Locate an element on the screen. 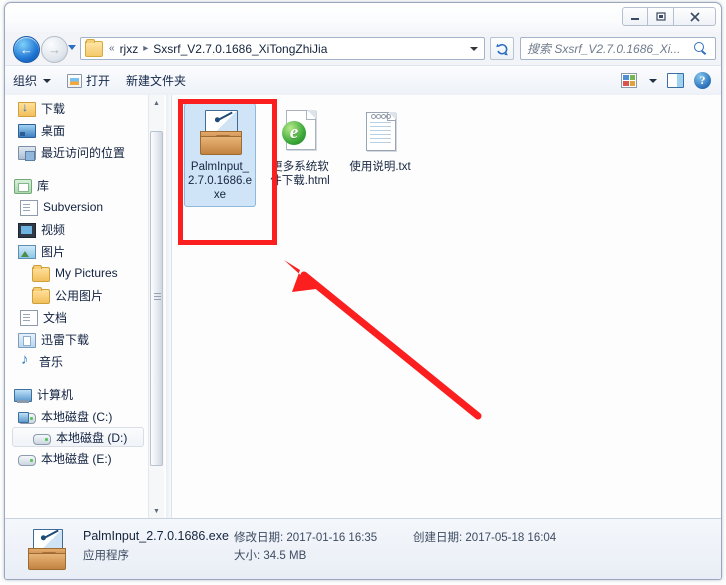  restore-icon is located at coordinates (660, 16).